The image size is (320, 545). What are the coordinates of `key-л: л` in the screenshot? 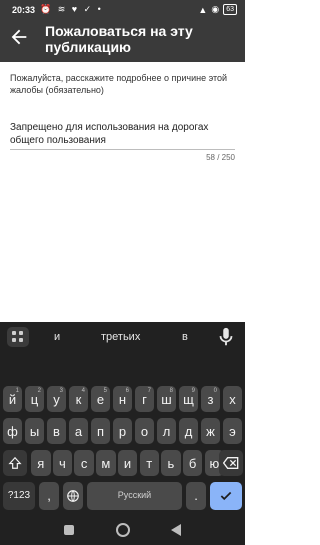 It's located at (166, 431).